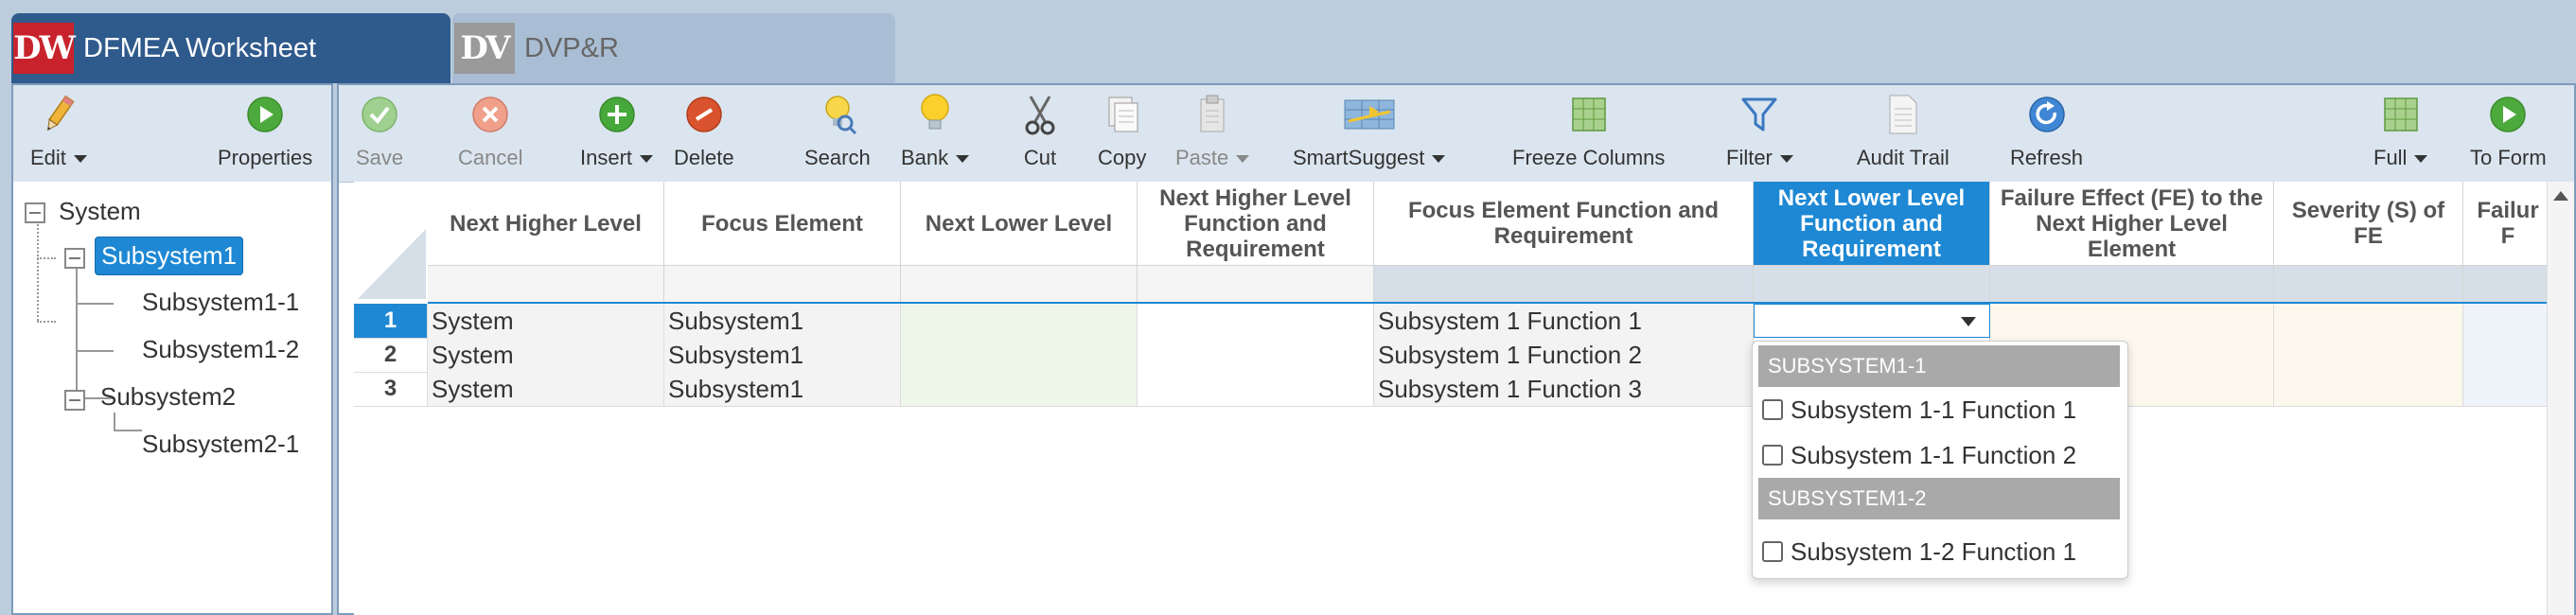 This screenshot has width=2576, height=615. I want to click on edit-button: Edit, so click(58, 135).